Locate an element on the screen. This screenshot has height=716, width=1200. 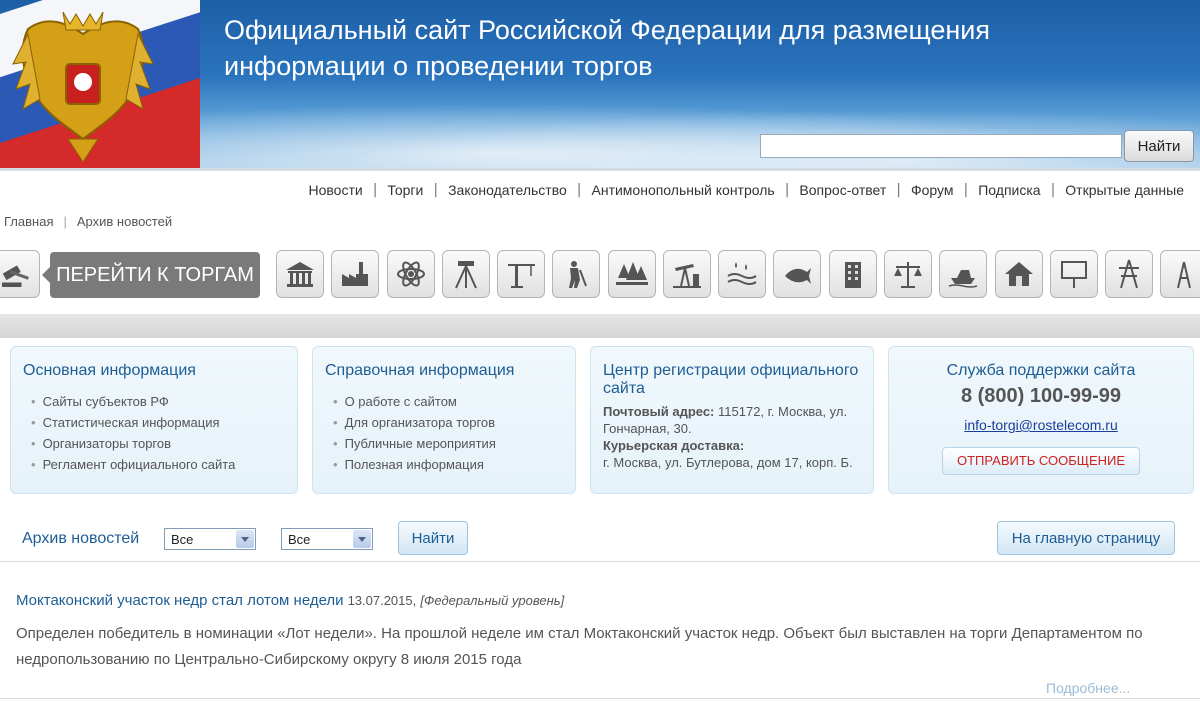
news-date: 13.07.2015, is located at coordinates (382, 600).